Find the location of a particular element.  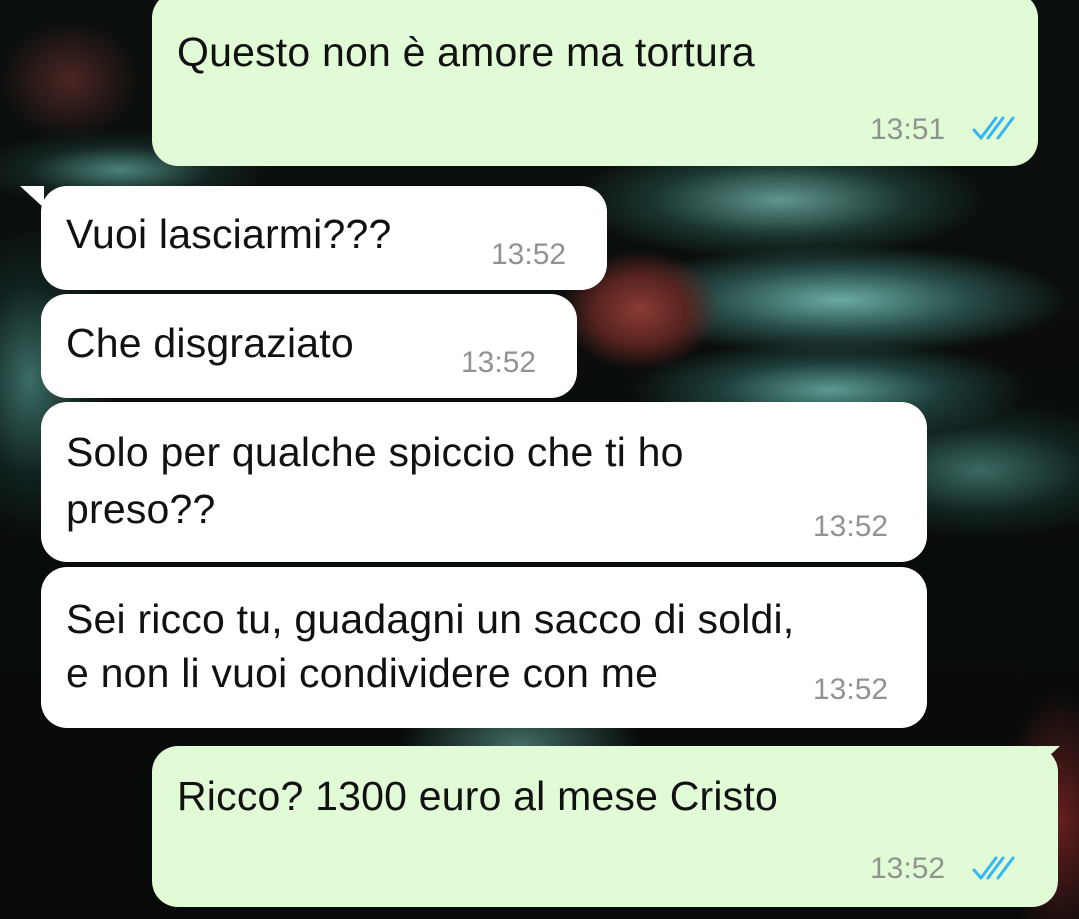

message-text: e non li vuoi condividere con me is located at coordinates (362, 673).